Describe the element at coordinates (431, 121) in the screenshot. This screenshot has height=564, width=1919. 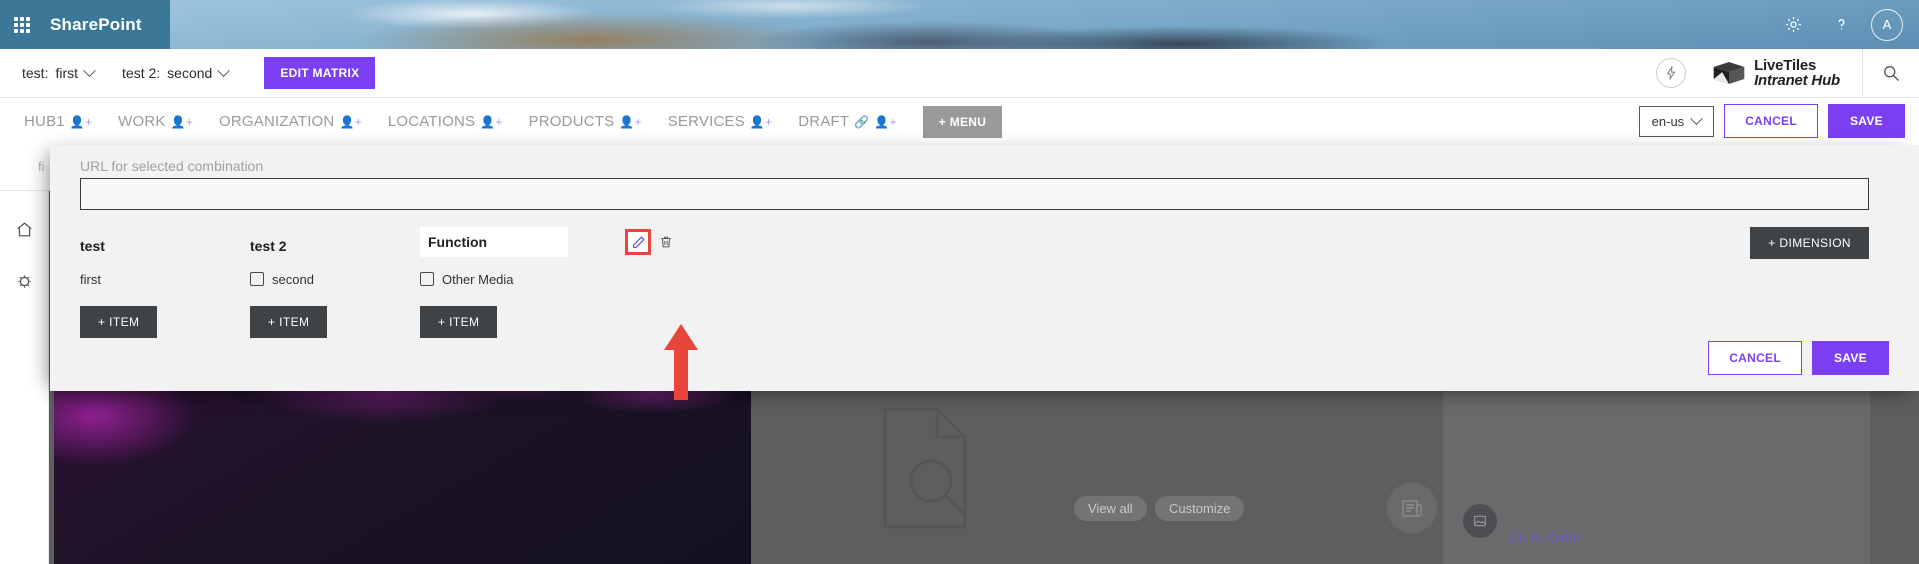
I see `nav-item-locations-label: LOCATIONS` at that location.